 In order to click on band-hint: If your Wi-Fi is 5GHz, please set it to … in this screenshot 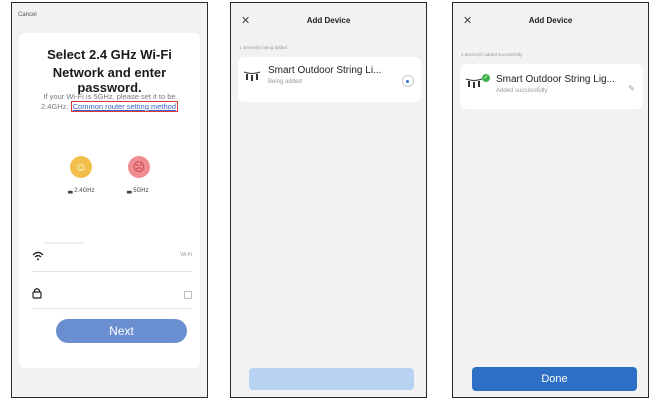, I will do `click(109, 102)`.